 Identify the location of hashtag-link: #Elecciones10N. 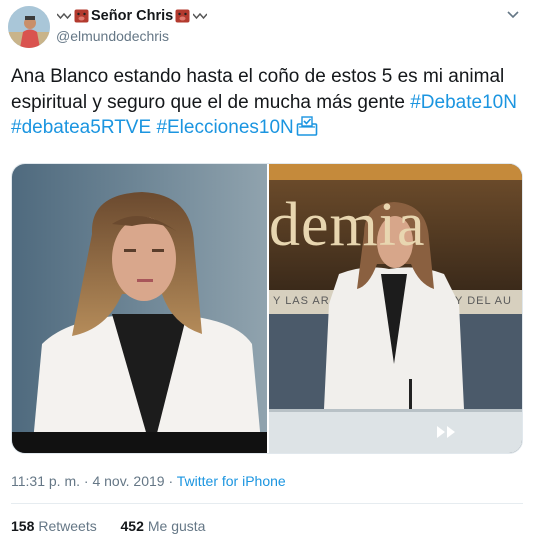
(224, 127).